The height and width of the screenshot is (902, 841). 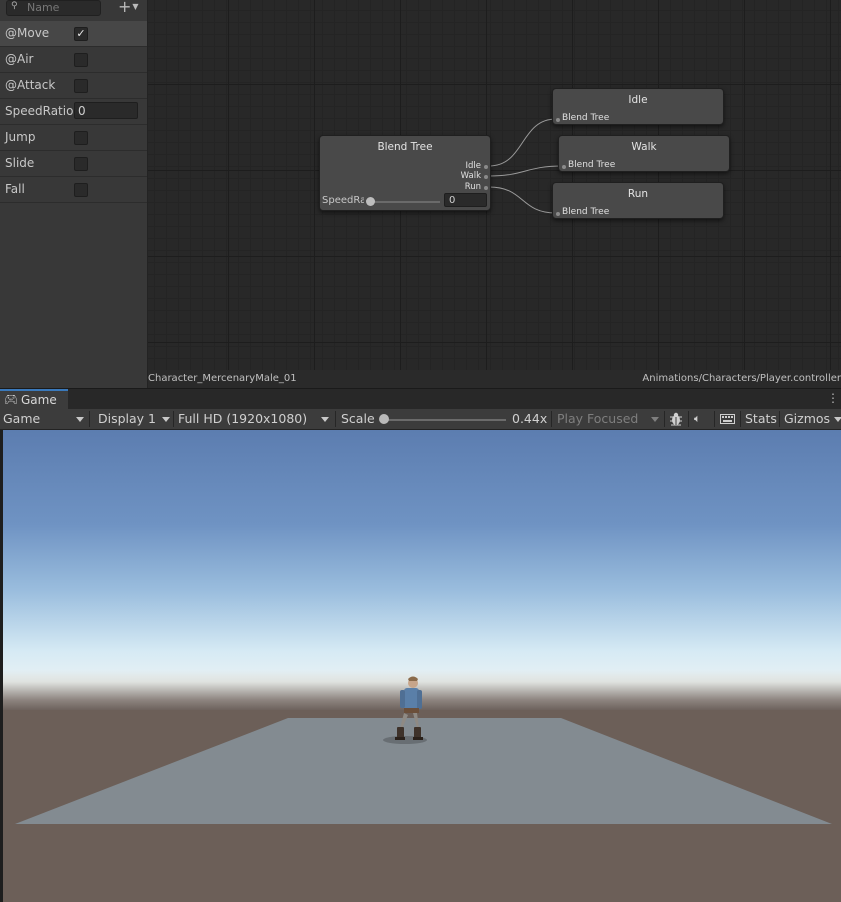 I want to click on gamepad-icon: 🎮︎, so click(x=11, y=399).